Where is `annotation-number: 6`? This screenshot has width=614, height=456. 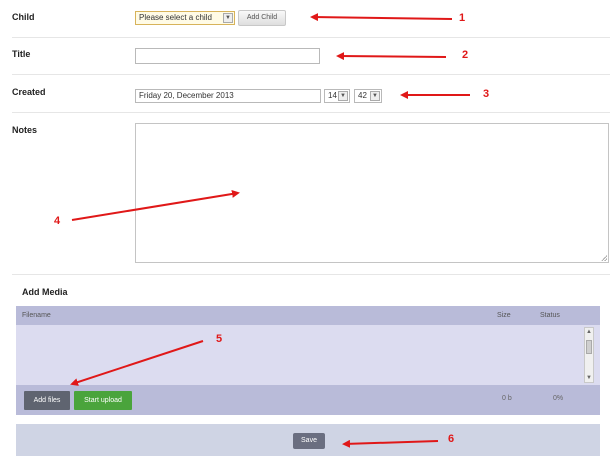 annotation-number: 6 is located at coordinates (451, 439).